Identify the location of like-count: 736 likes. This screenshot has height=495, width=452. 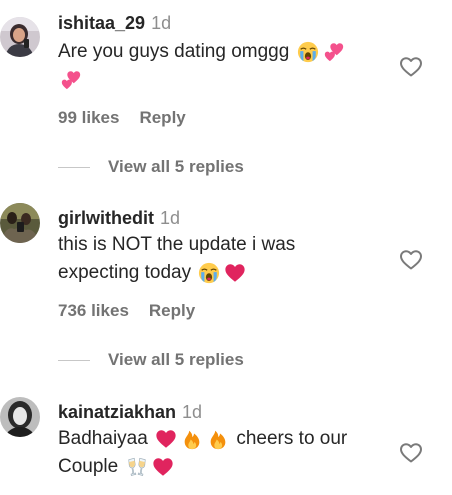
(93, 310).